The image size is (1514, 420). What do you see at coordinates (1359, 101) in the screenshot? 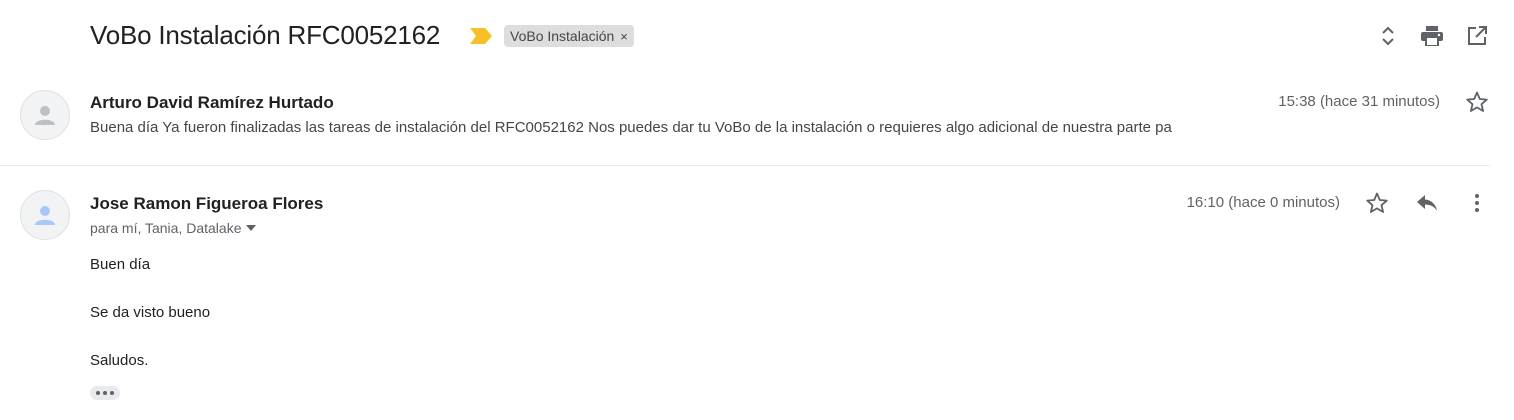
I see `message-time: 15:38 (hace 31 minutos)` at bounding box center [1359, 101].